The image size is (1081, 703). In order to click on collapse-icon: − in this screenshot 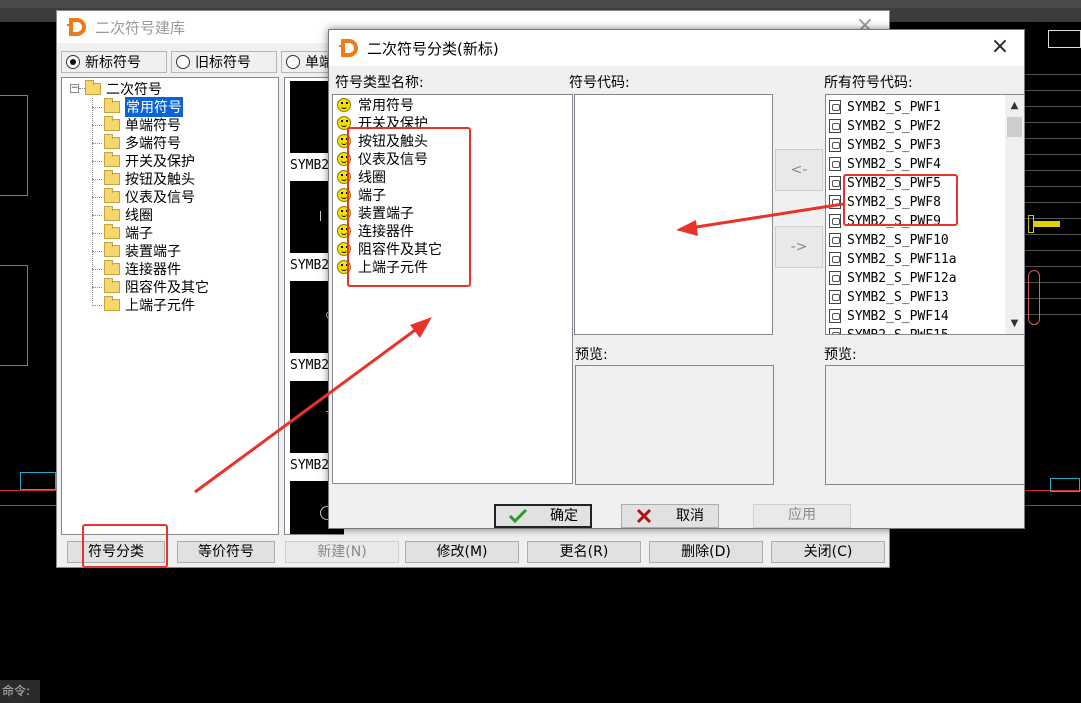, I will do `click(74, 88)`.